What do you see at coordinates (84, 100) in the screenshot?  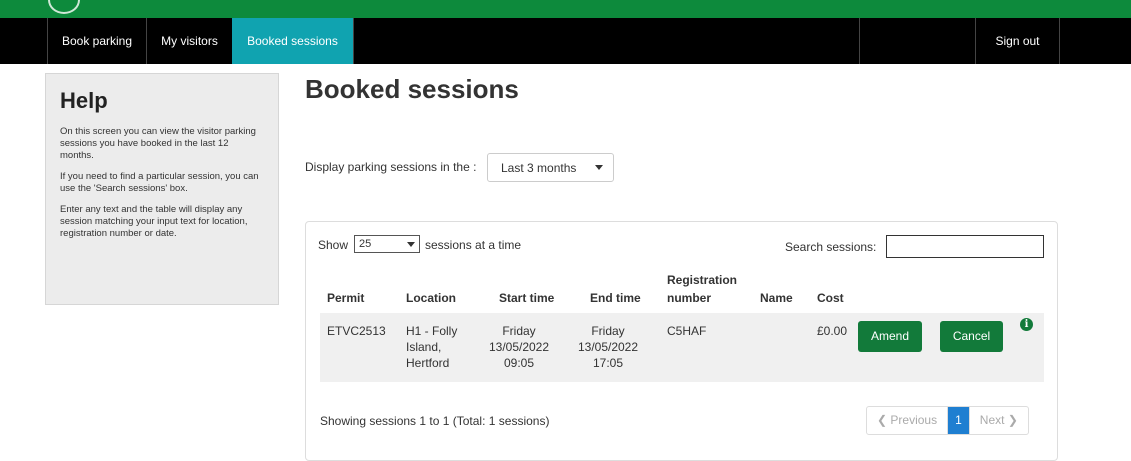 I see `help-title: Help` at bounding box center [84, 100].